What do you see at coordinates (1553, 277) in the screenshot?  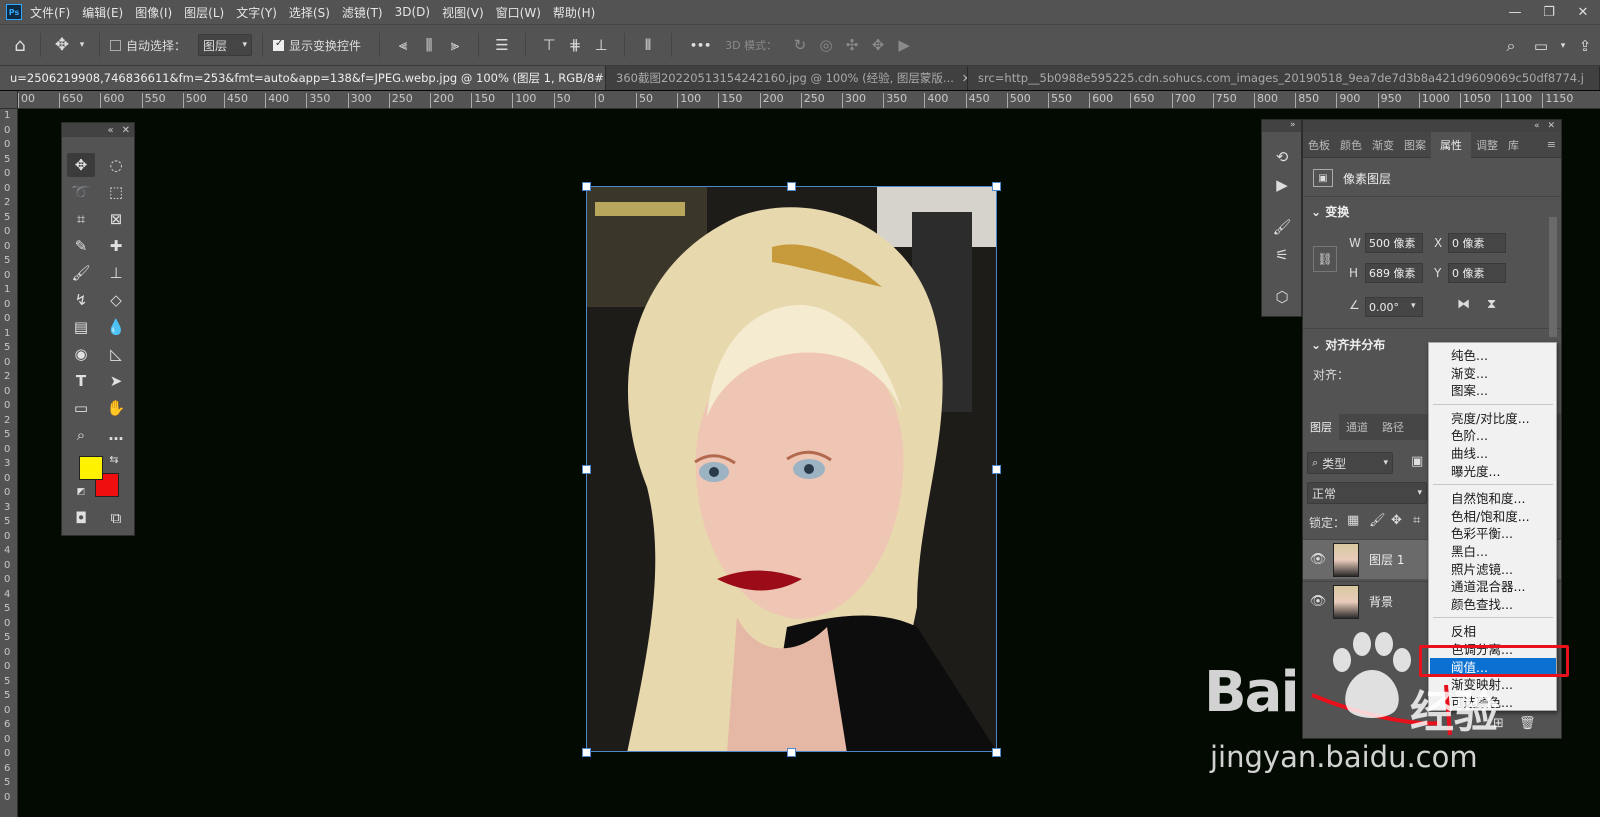 I see `panel-scrollbar` at bounding box center [1553, 277].